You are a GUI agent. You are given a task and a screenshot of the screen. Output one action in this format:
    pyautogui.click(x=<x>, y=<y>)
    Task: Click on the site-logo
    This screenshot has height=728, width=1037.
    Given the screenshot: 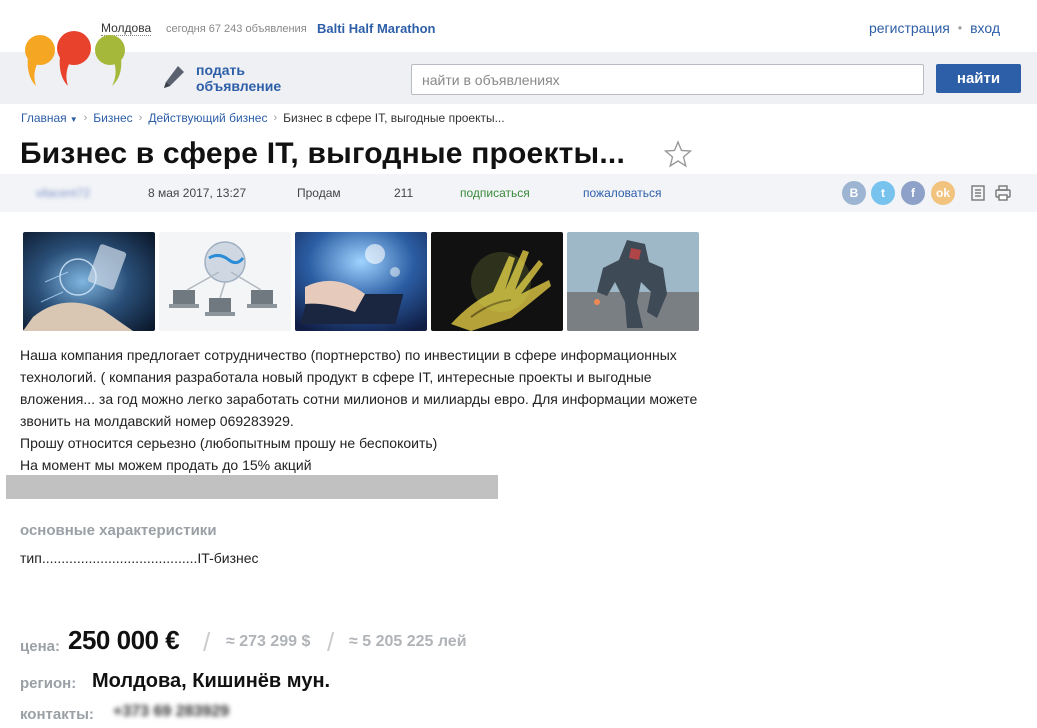 What is the action you would take?
    pyautogui.click(x=76, y=59)
    